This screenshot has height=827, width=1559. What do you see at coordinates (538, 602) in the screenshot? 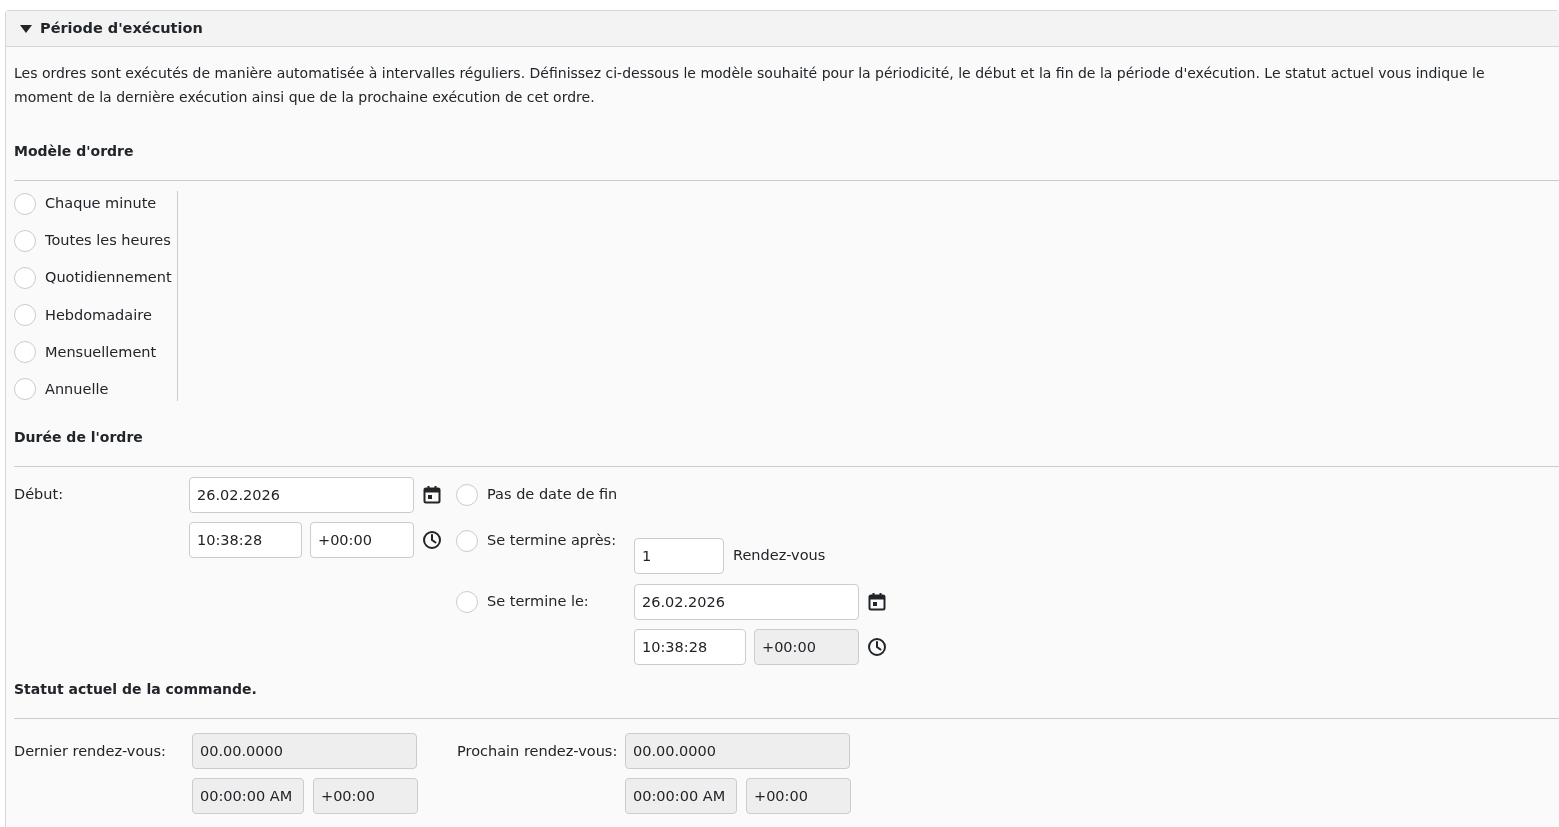
I see `option-label: Se termine le:` at bounding box center [538, 602].